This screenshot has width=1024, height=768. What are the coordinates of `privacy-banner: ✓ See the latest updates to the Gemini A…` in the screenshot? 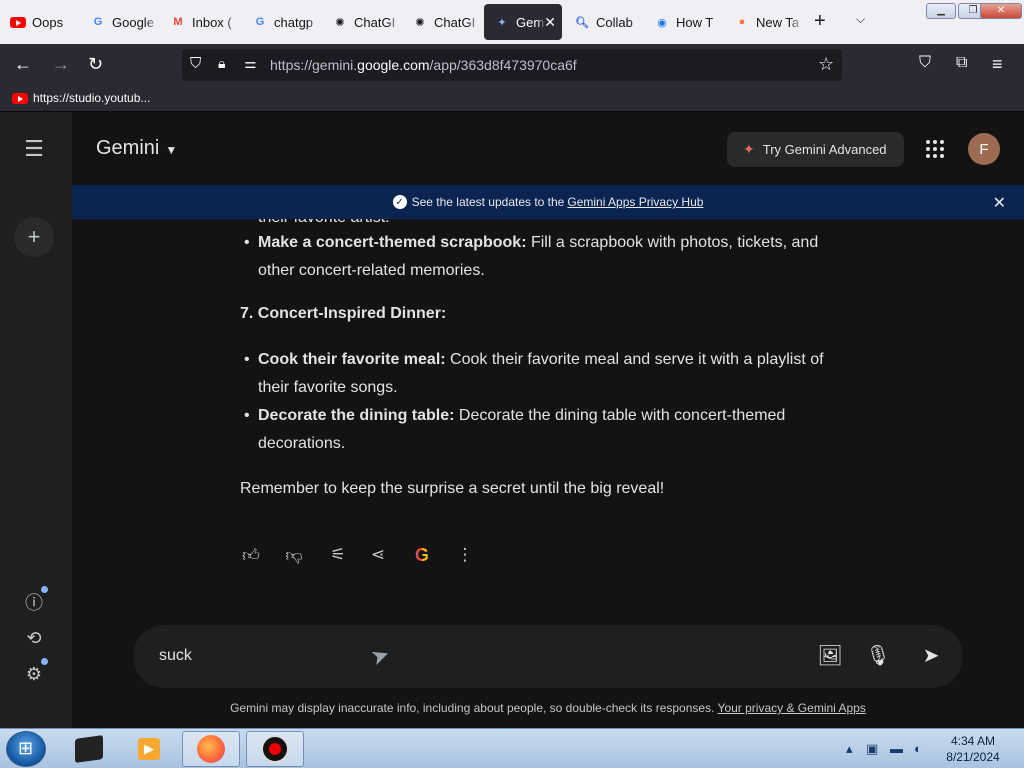 It's located at (548, 202).